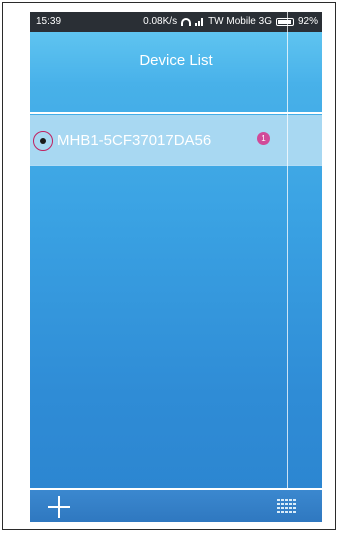 Image resolution: width=342 pixels, height=535 pixels. What do you see at coordinates (186, 22) in the screenshot?
I see `wifi-icon` at bounding box center [186, 22].